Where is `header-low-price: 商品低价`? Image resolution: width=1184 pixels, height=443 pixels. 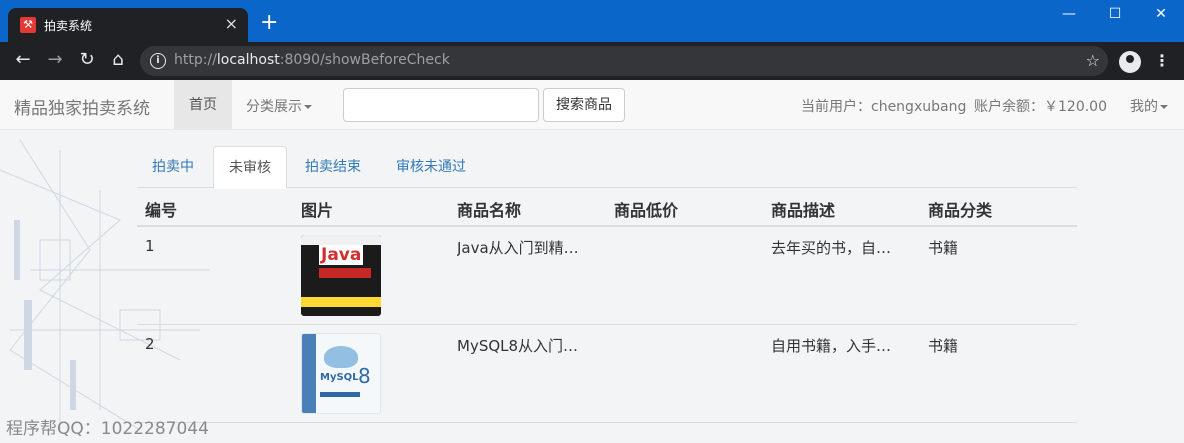
header-low-price: 商品低价 is located at coordinates (646, 210).